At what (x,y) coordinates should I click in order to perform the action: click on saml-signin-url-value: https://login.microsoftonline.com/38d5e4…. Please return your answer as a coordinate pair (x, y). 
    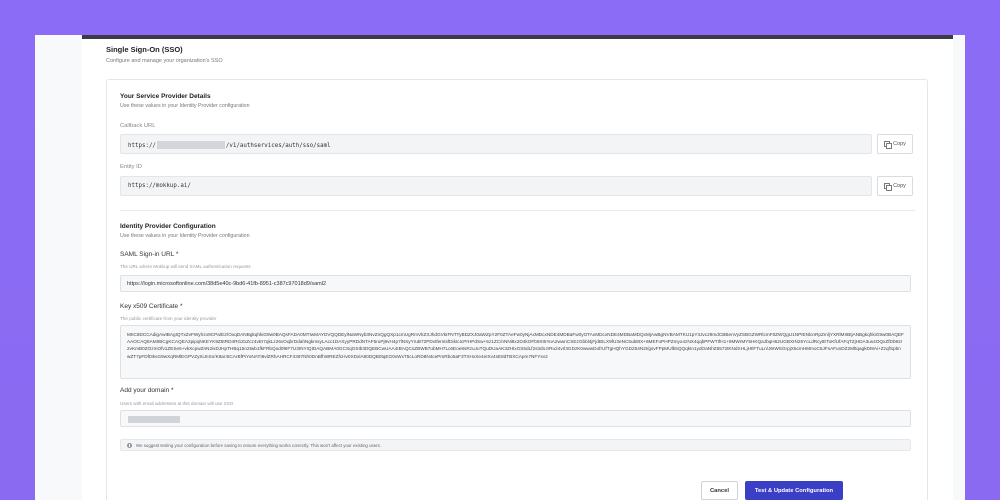
    Looking at the image, I should click on (227, 284).